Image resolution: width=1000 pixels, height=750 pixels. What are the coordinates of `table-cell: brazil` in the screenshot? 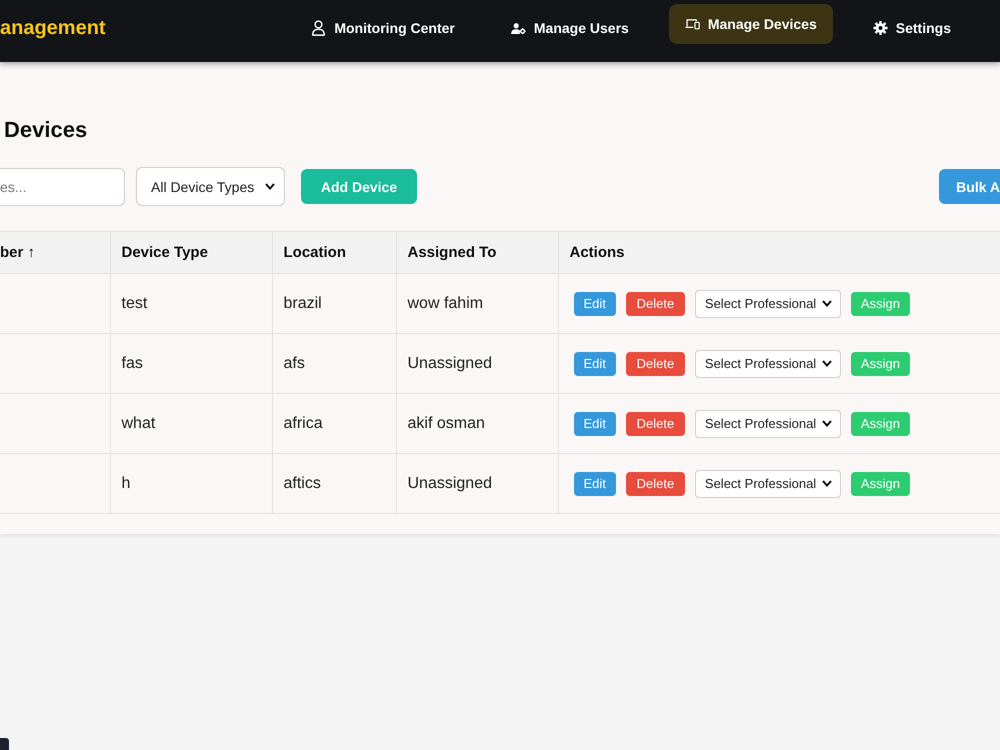 It's located at (334, 304).